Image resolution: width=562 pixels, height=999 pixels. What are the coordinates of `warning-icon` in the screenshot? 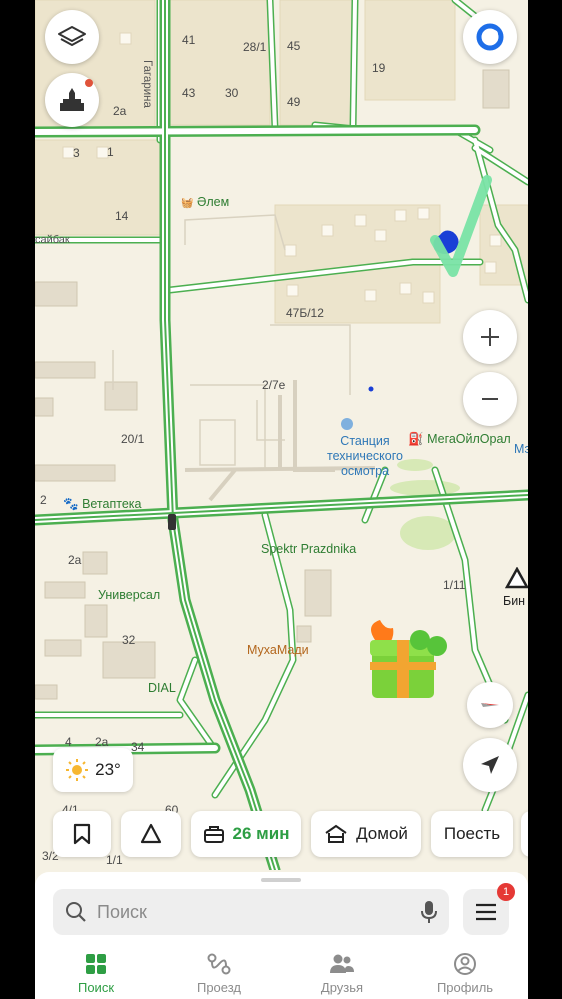 It's located at (516, 580).